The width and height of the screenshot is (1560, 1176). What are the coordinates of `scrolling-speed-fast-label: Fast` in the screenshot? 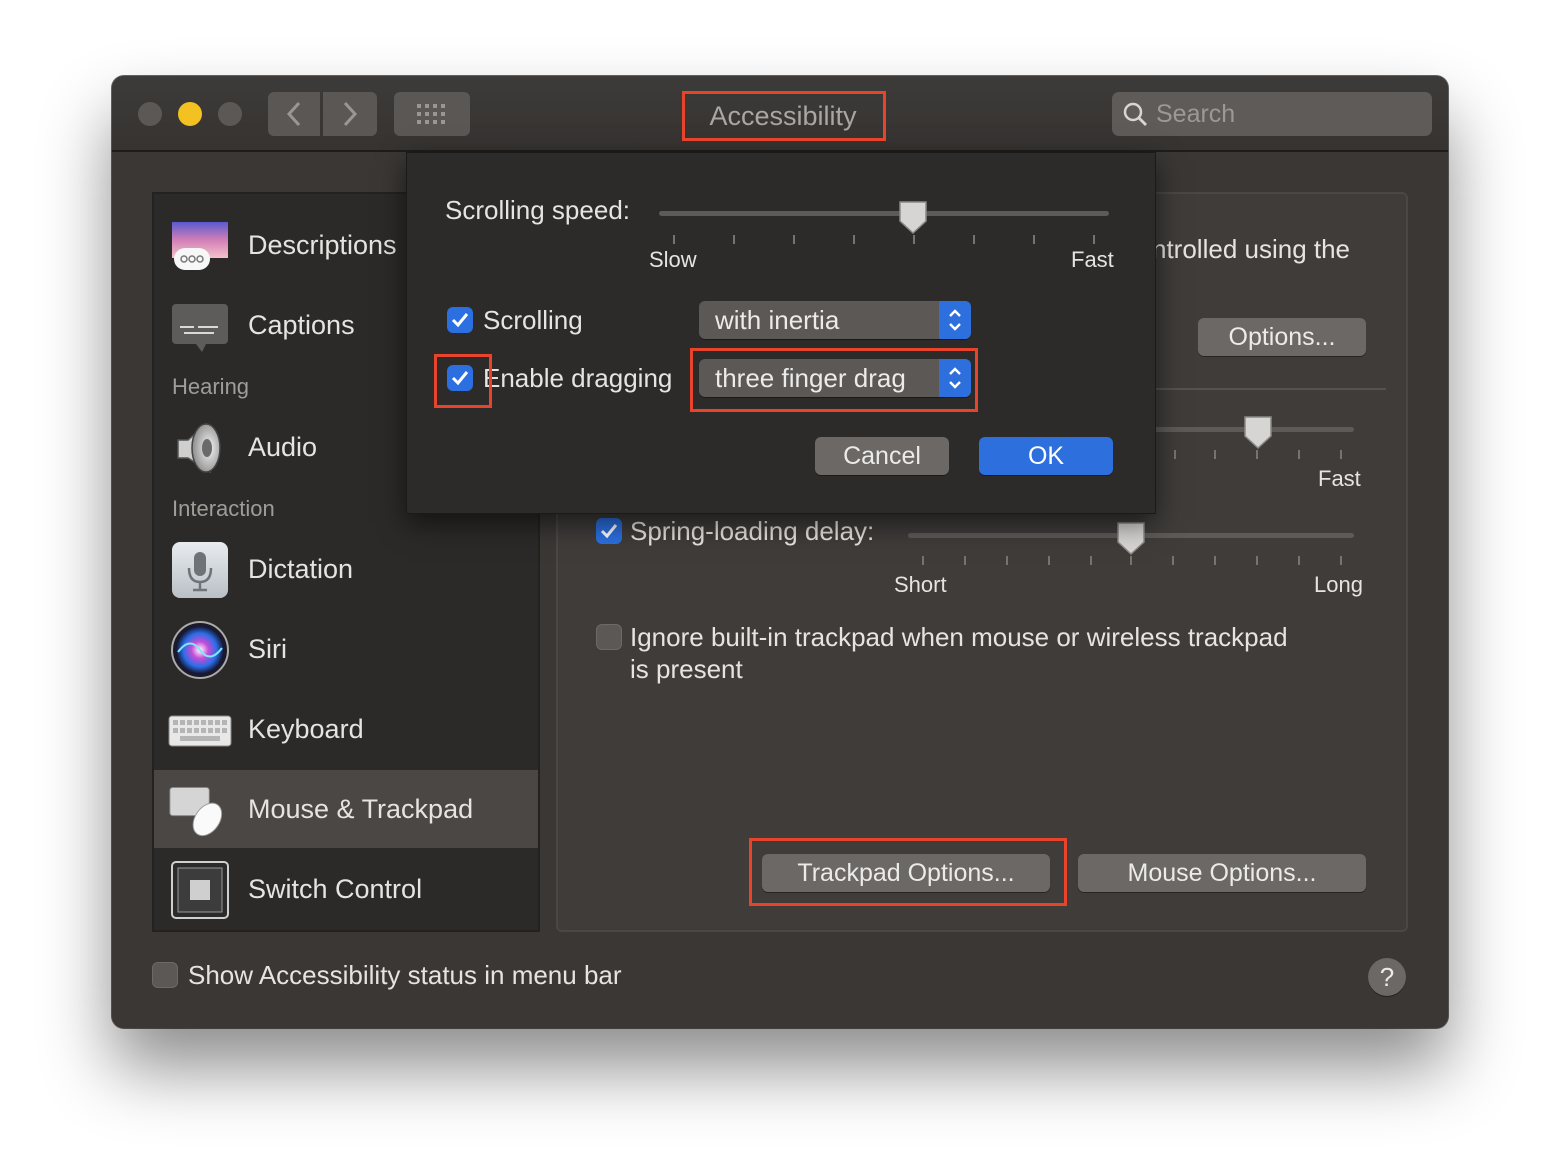 It's located at (1092, 259).